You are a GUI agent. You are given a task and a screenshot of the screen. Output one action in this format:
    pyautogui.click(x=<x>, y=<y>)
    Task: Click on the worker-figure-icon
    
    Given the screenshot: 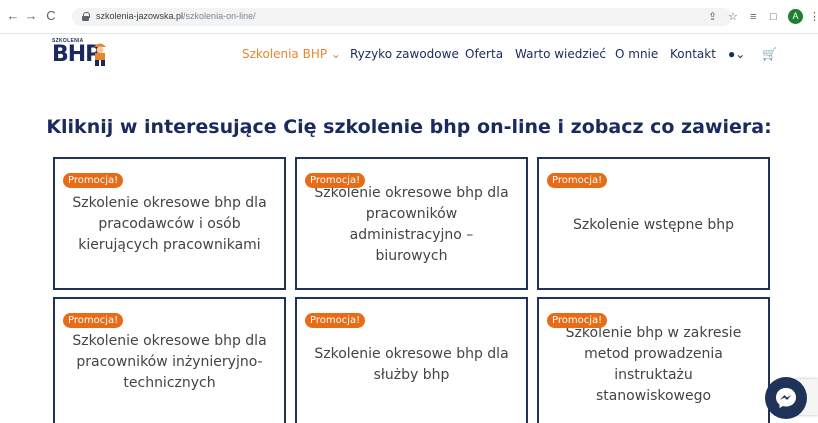 What is the action you would take?
    pyautogui.click(x=100, y=54)
    